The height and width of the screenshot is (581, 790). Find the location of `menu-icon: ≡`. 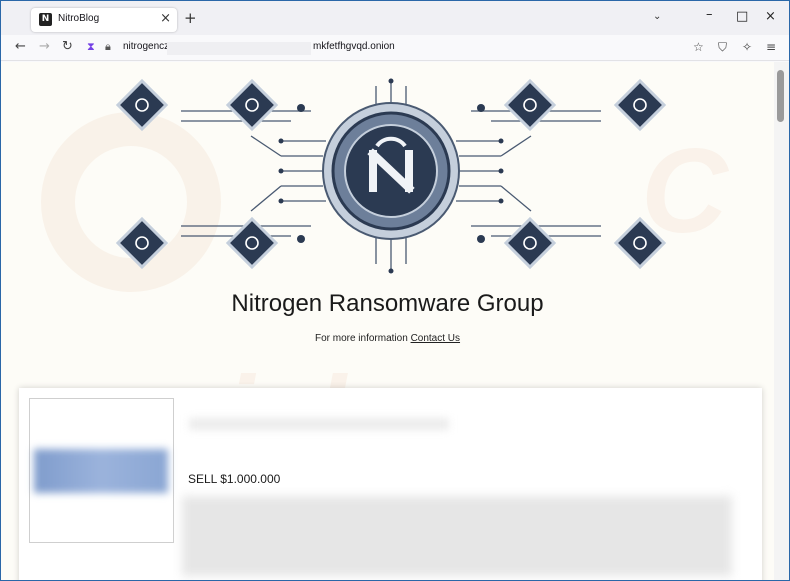

menu-icon: ≡ is located at coordinates (771, 47).